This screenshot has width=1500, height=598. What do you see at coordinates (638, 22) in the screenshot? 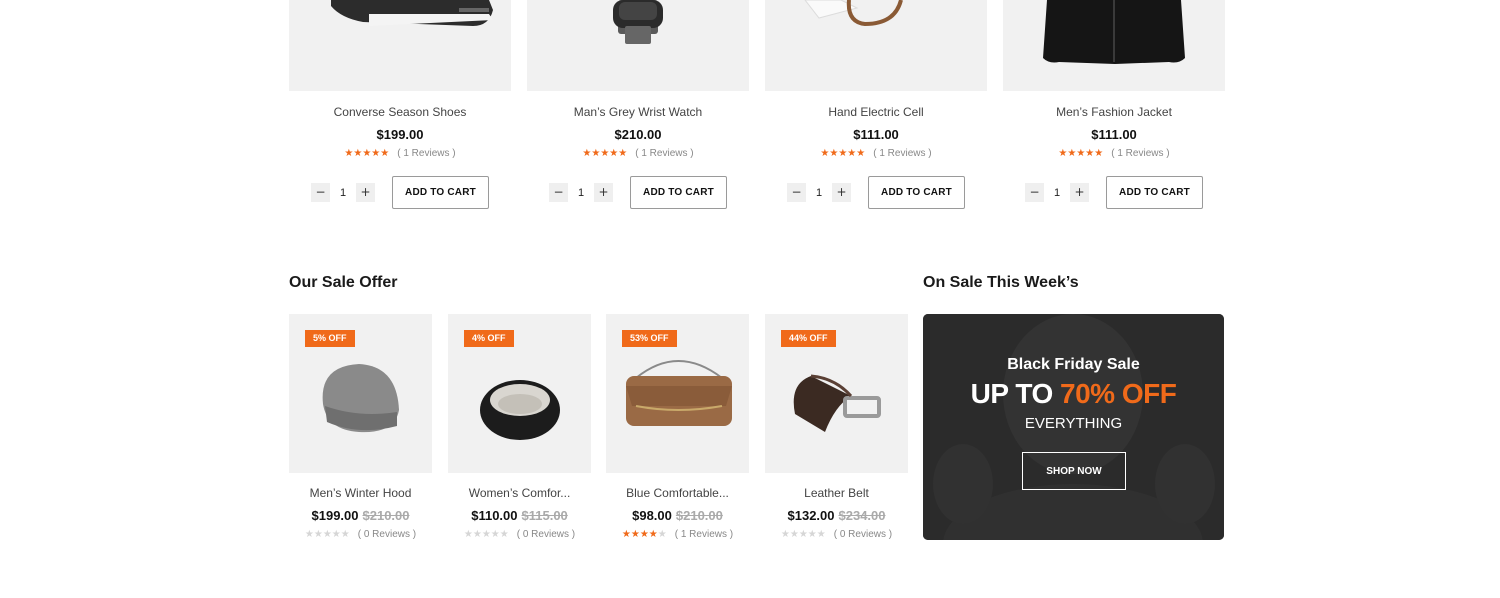
I see `wrist-watch-image` at bounding box center [638, 22].